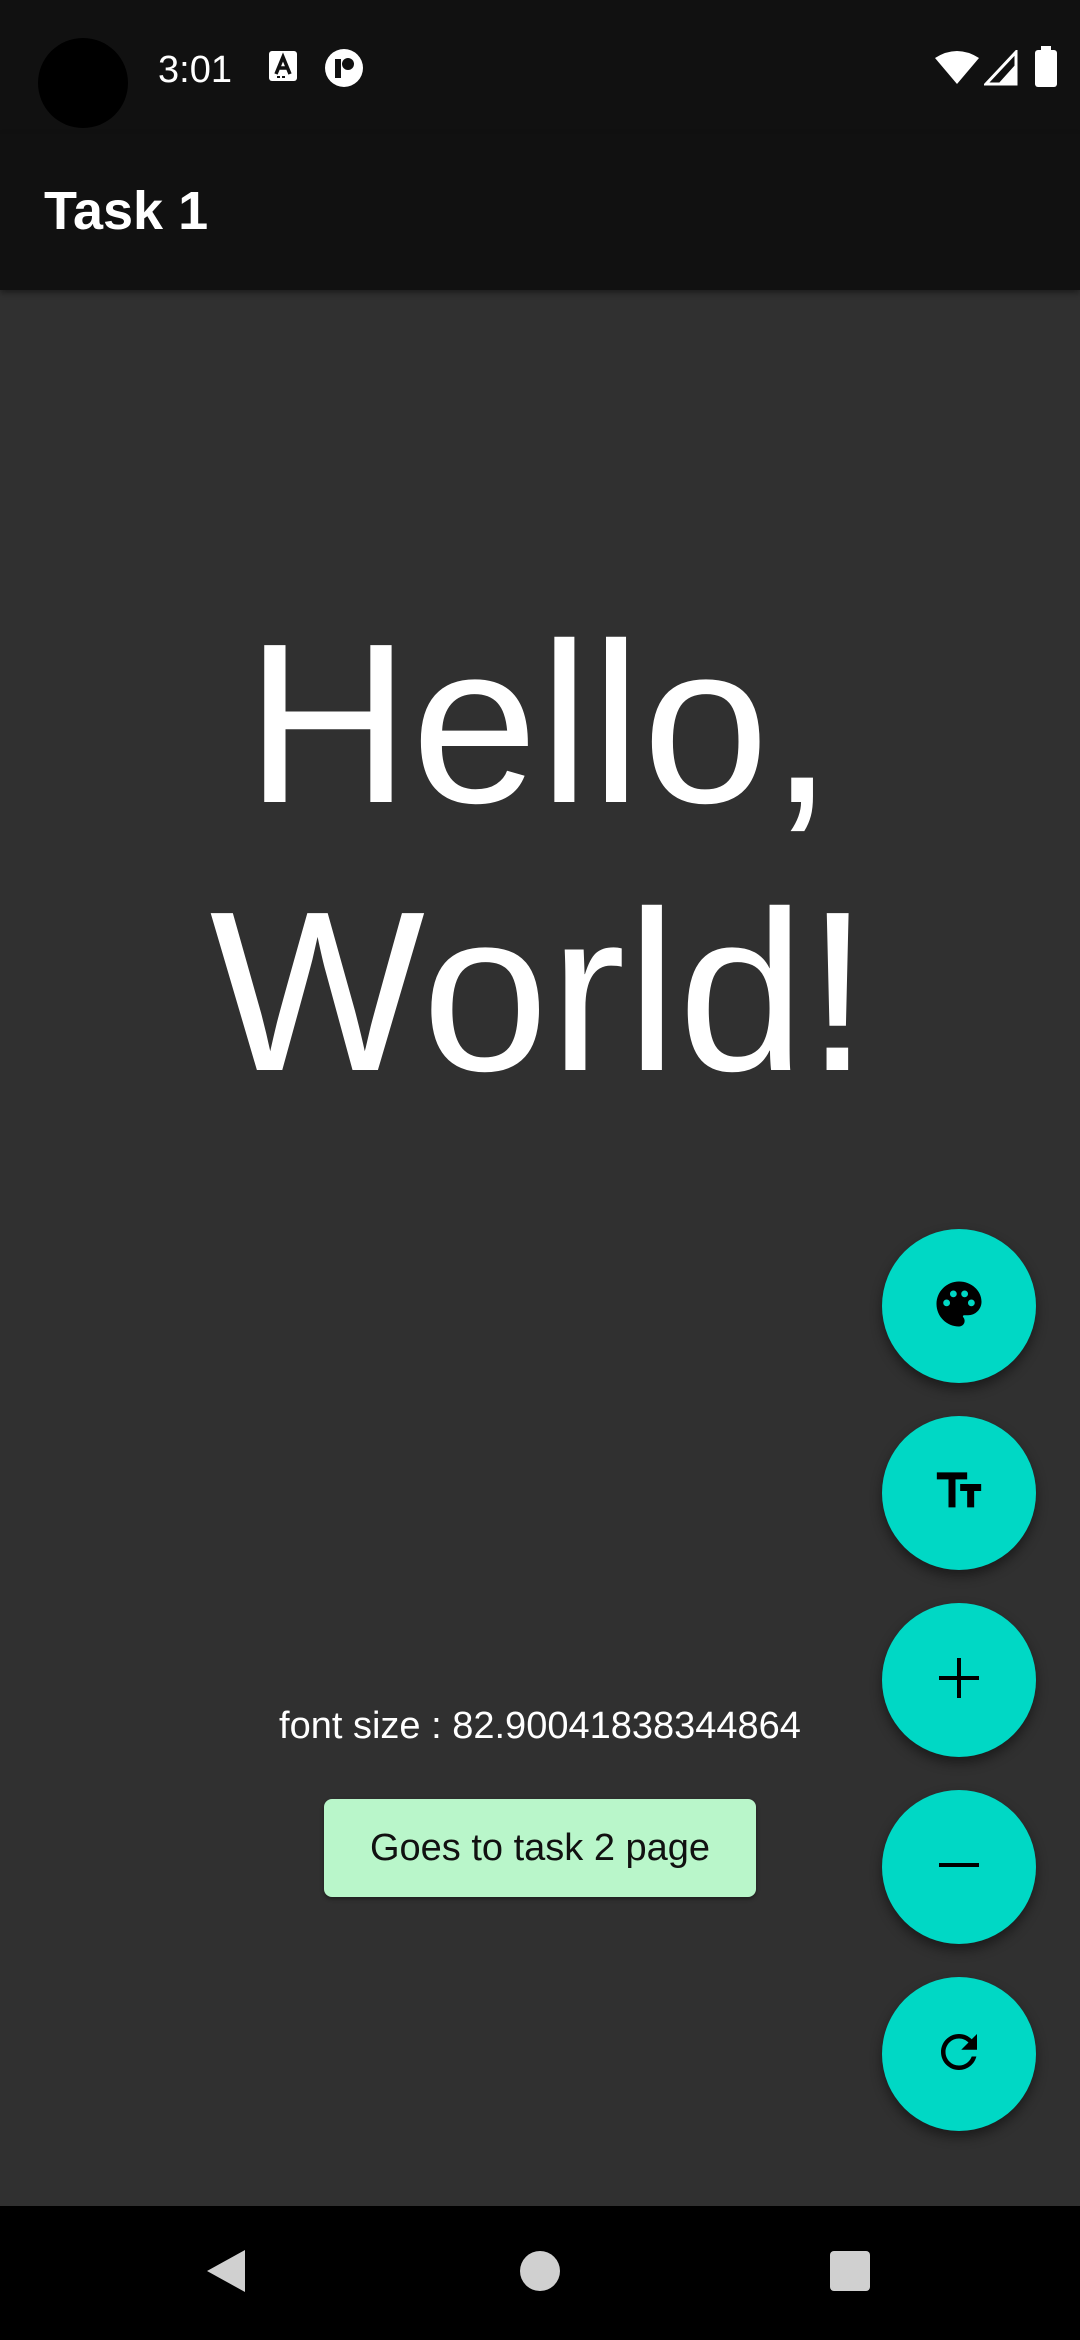 The height and width of the screenshot is (2340, 1080). I want to click on increase-font-fab, so click(959, 1680).